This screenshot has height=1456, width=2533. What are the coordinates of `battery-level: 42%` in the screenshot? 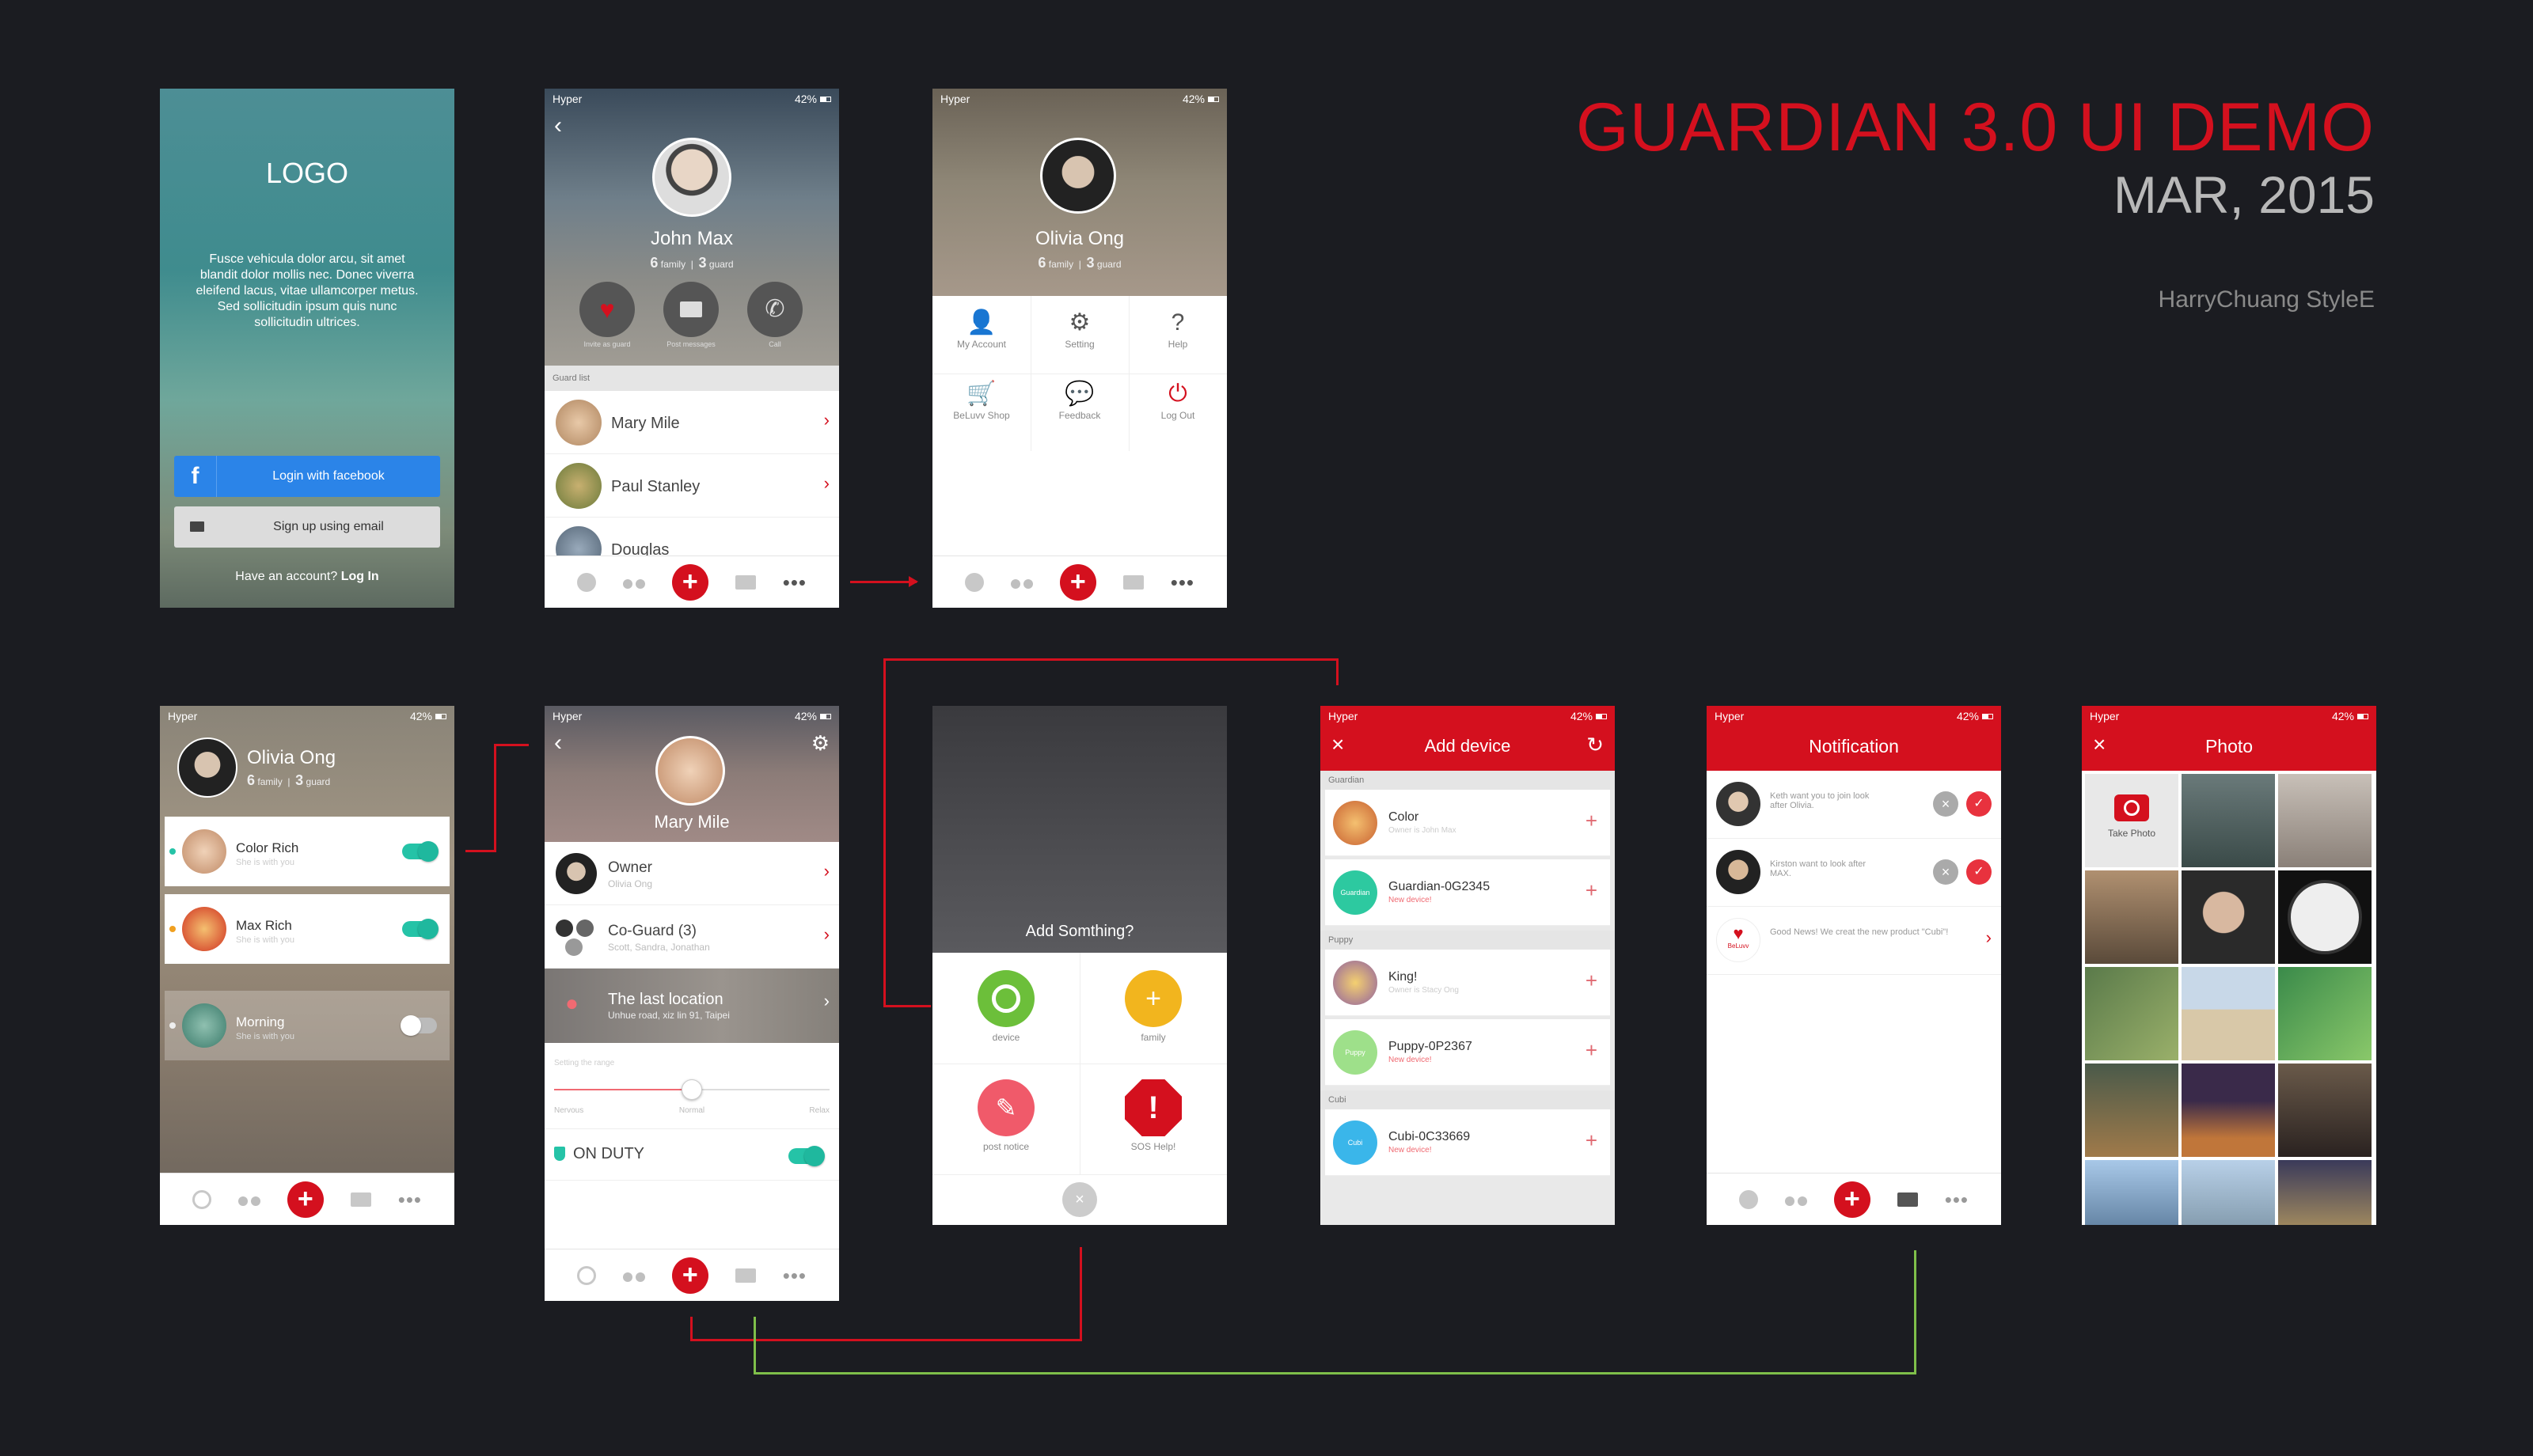 It's located at (2342, 716).